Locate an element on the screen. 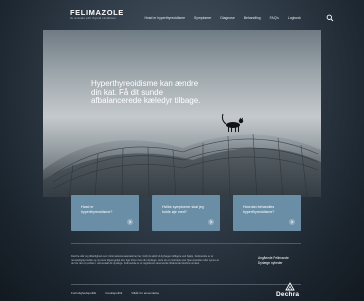  link-cookie-policy: Cookiepolitik is located at coordinates (113, 293).